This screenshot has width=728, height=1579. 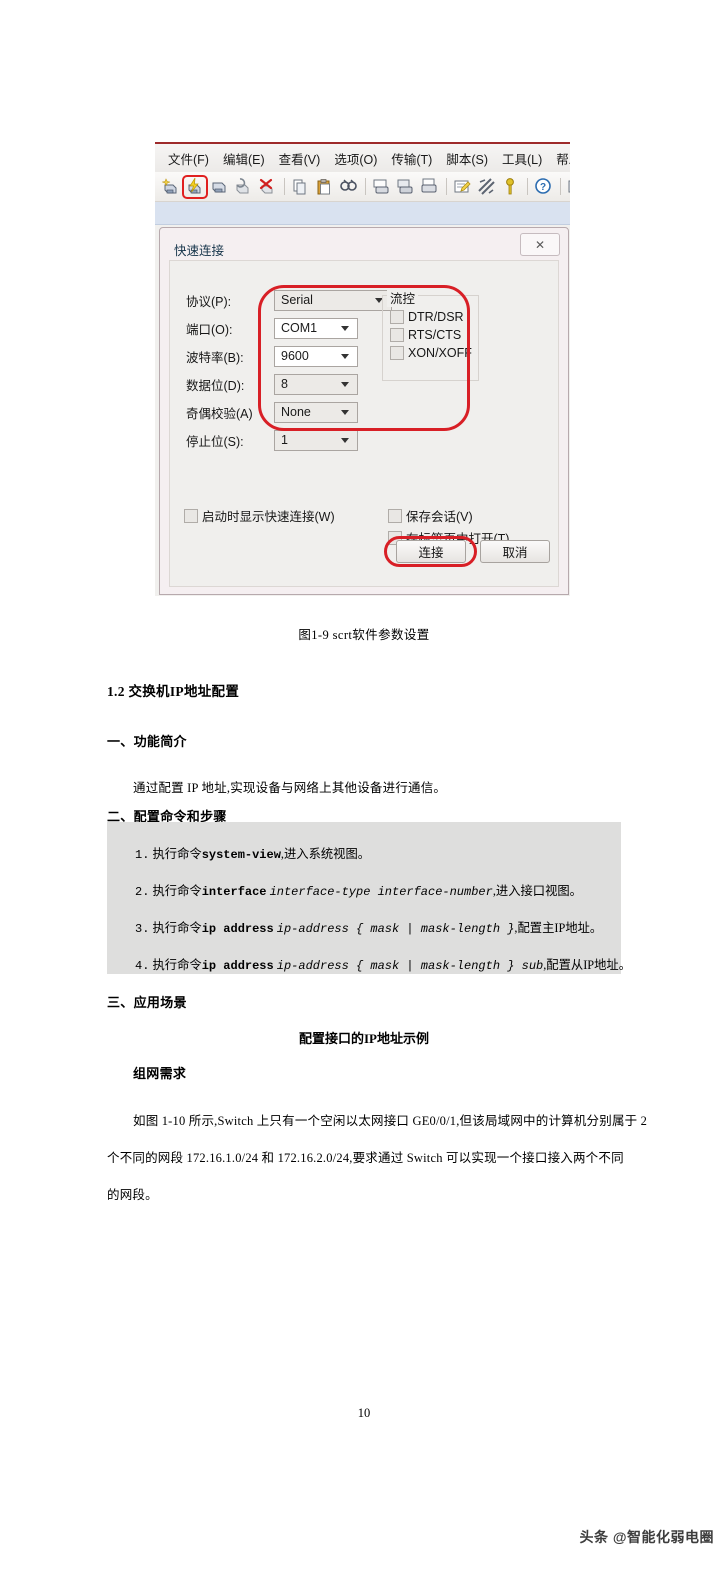 What do you see at coordinates (299, 328) in the screenshot?
I see `port-value: COM1` at bounding box center [299, 328].